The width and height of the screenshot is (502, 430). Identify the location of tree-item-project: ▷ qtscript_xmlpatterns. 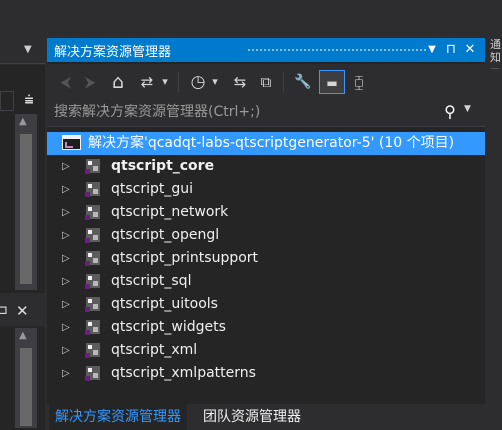
(266, 373).